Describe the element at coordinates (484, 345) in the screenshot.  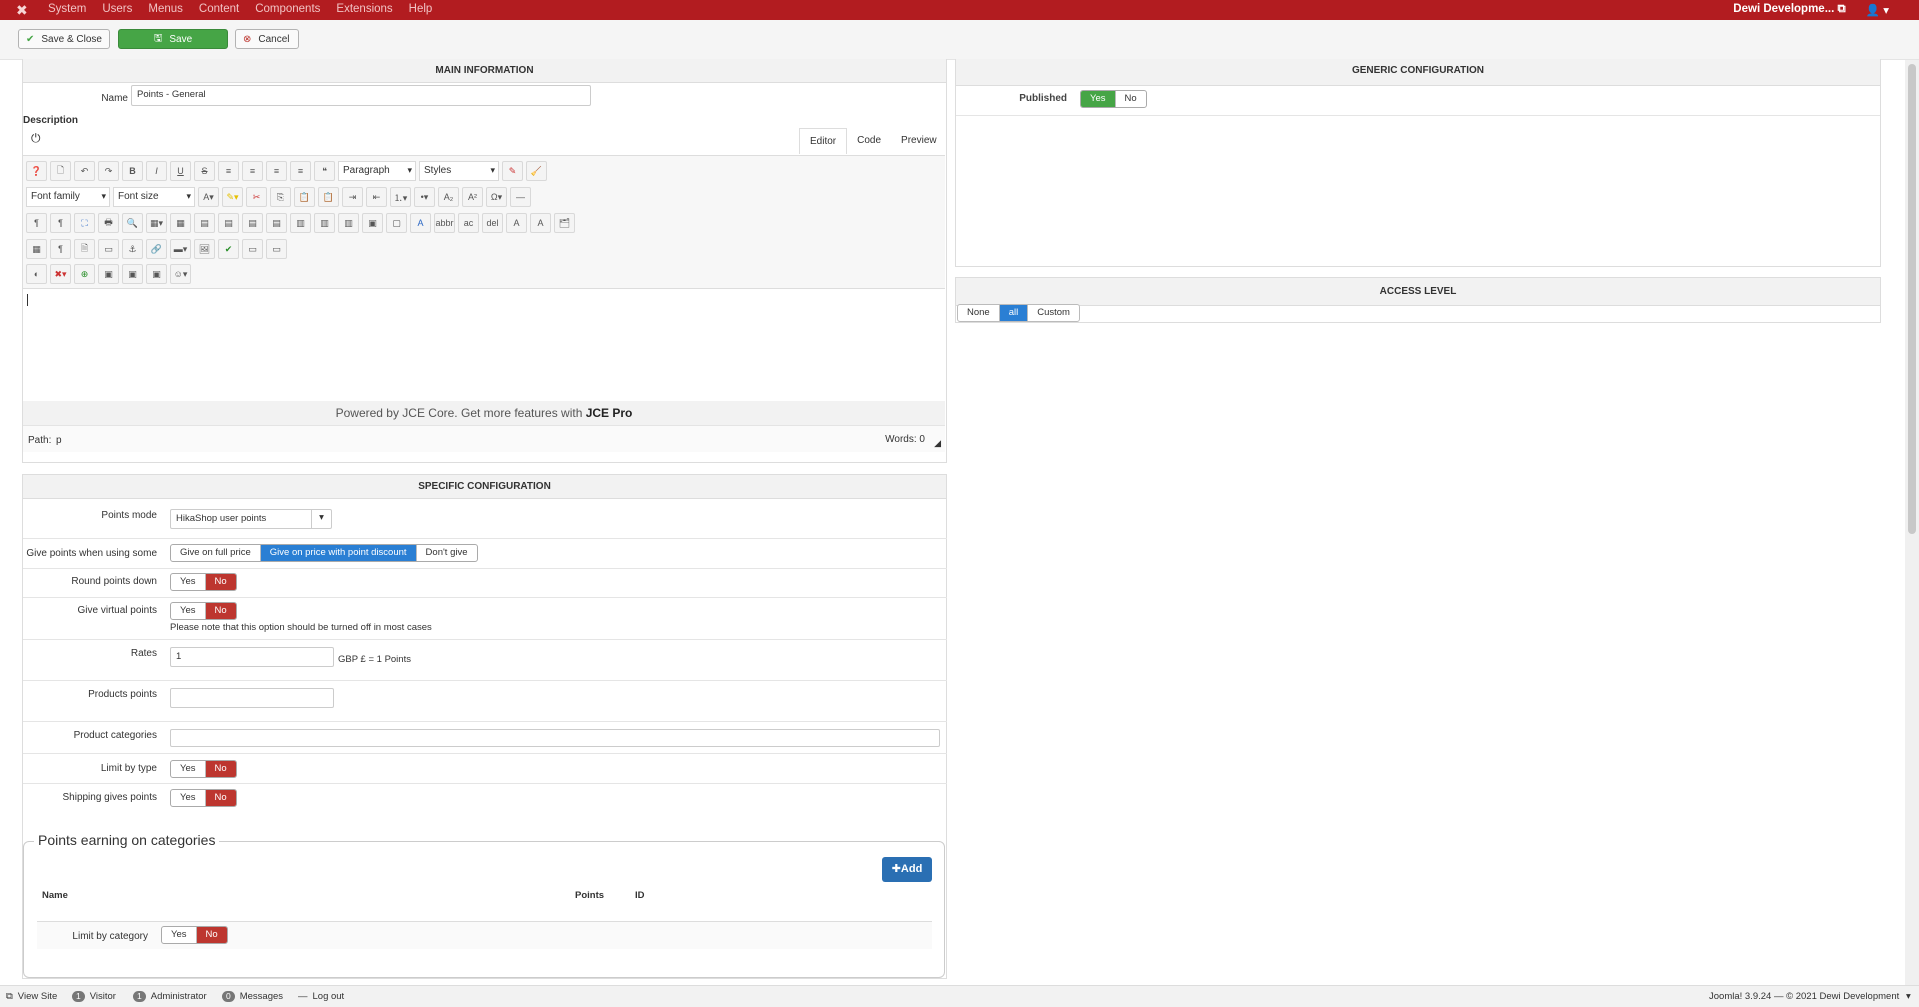
I see `editor-content-area` at that location.